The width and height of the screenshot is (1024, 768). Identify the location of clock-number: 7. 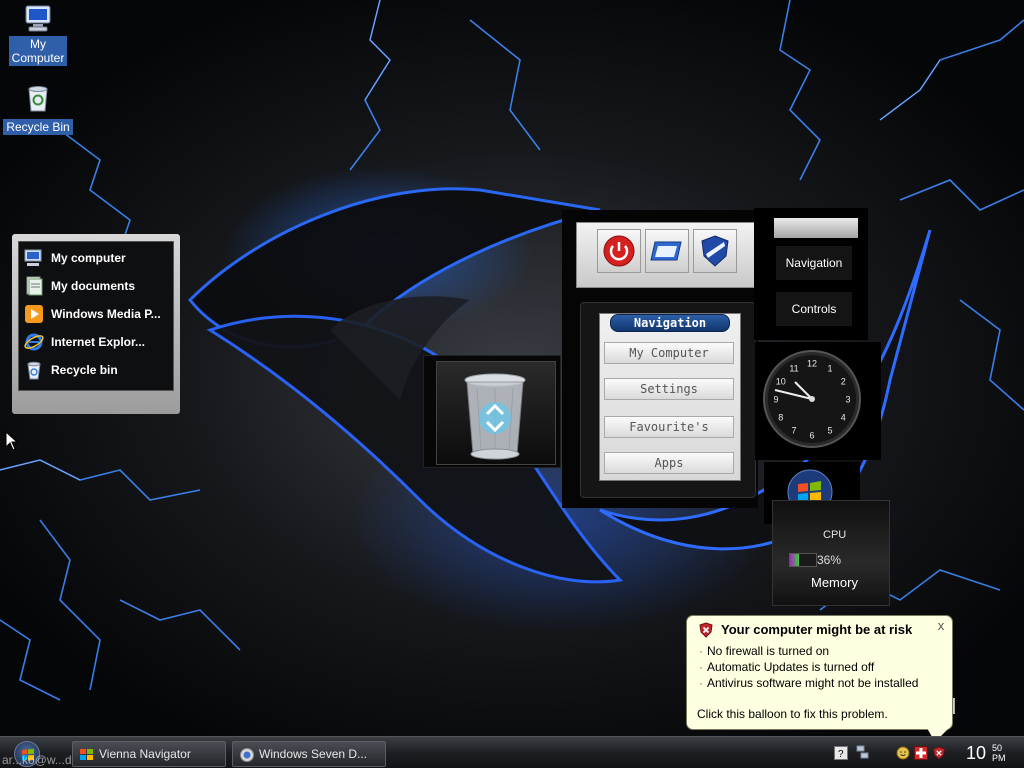
(793, 431).